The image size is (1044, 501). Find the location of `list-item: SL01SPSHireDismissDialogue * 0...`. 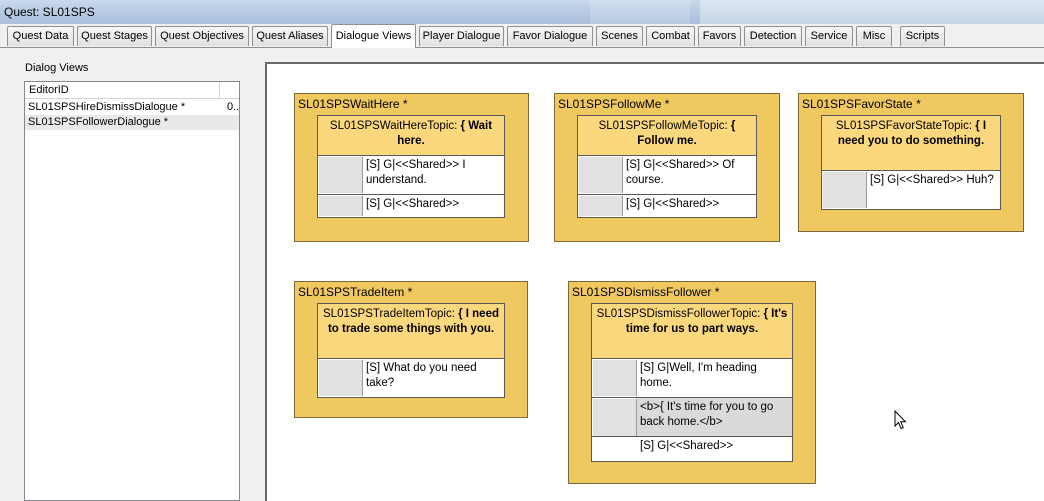

list-item: SL01SPSHireDismissDialogue * 0... is located at coordinates (132, 107).